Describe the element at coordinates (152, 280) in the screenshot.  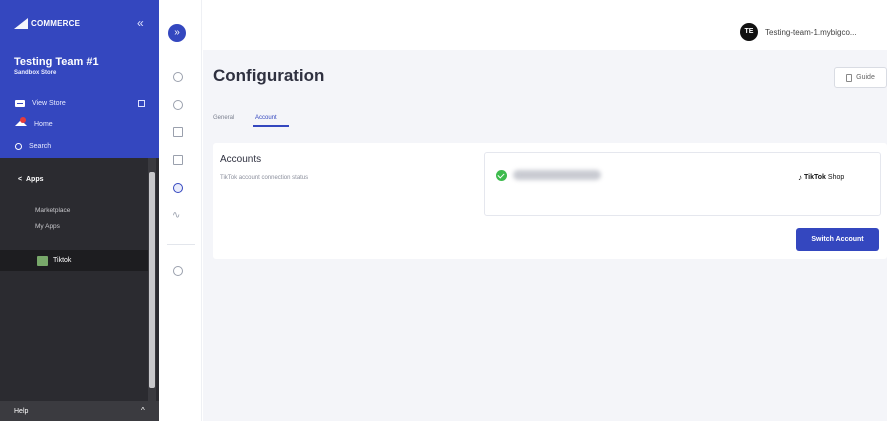
I see `sidebar-scrollbar-thumb` at that location.